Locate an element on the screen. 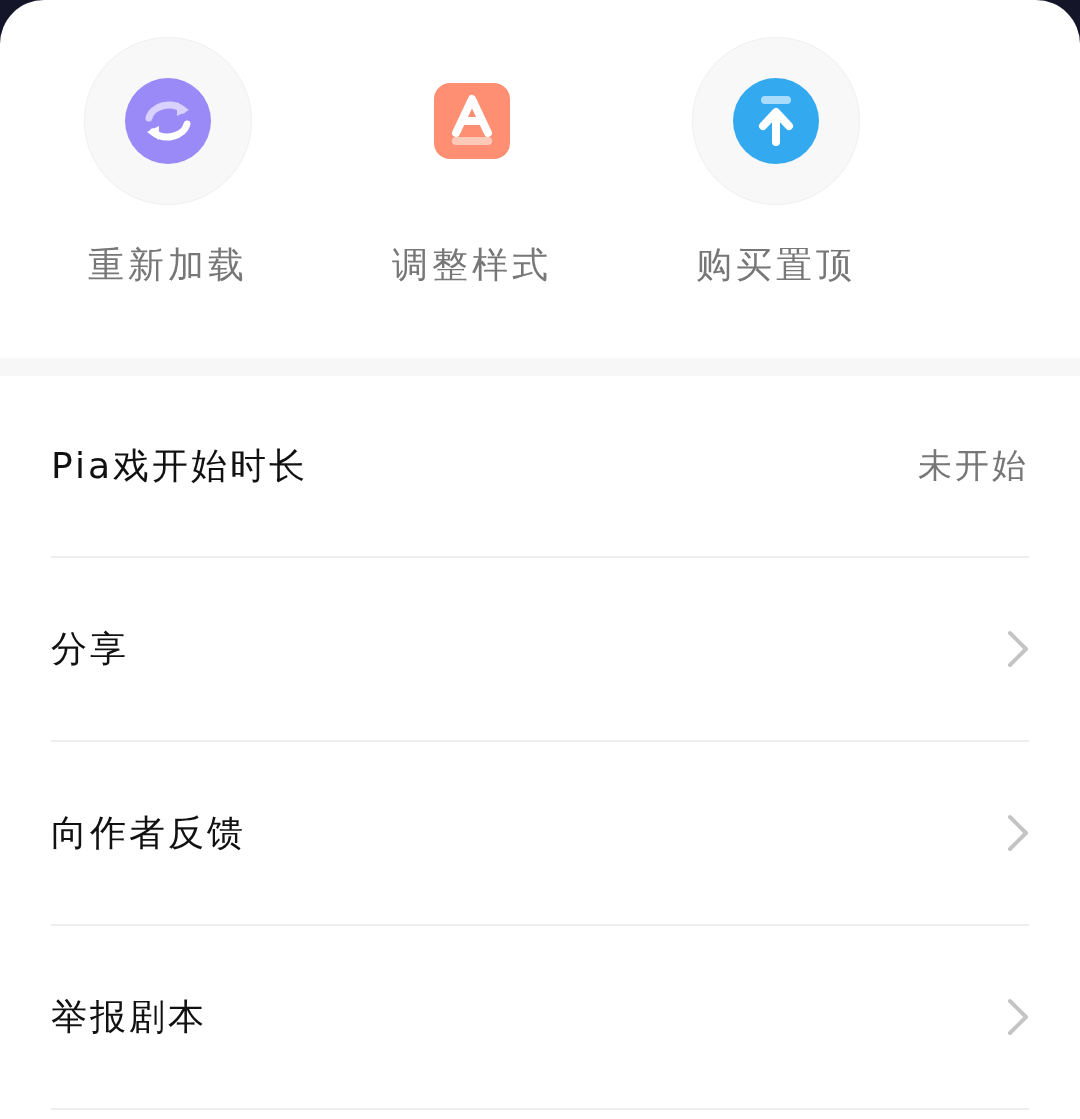  action-label: 购买置顶 is located at coordinates (776, 265).